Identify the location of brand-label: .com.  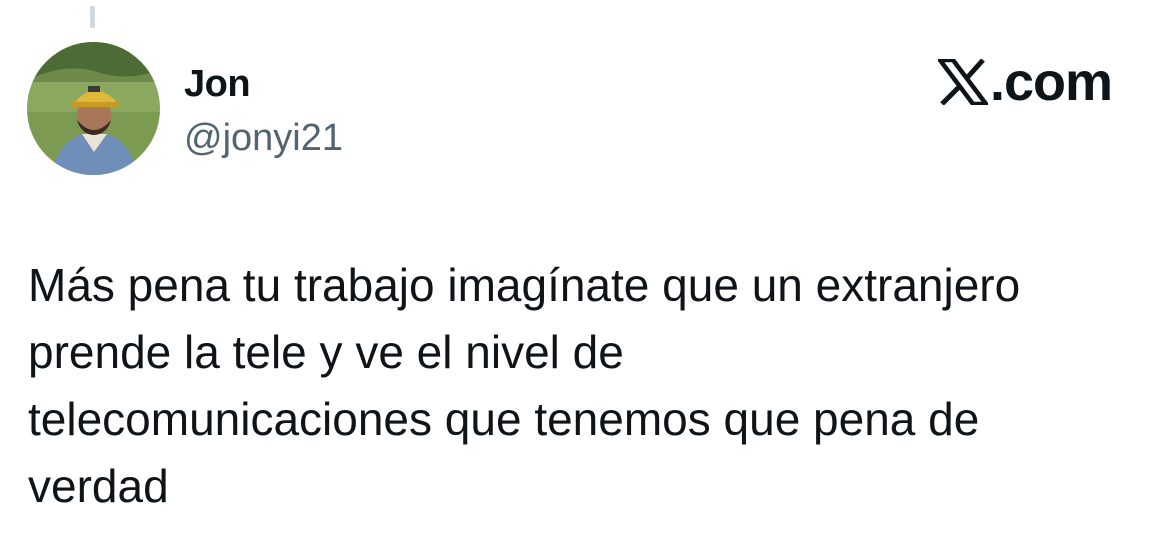
(1051, 82).